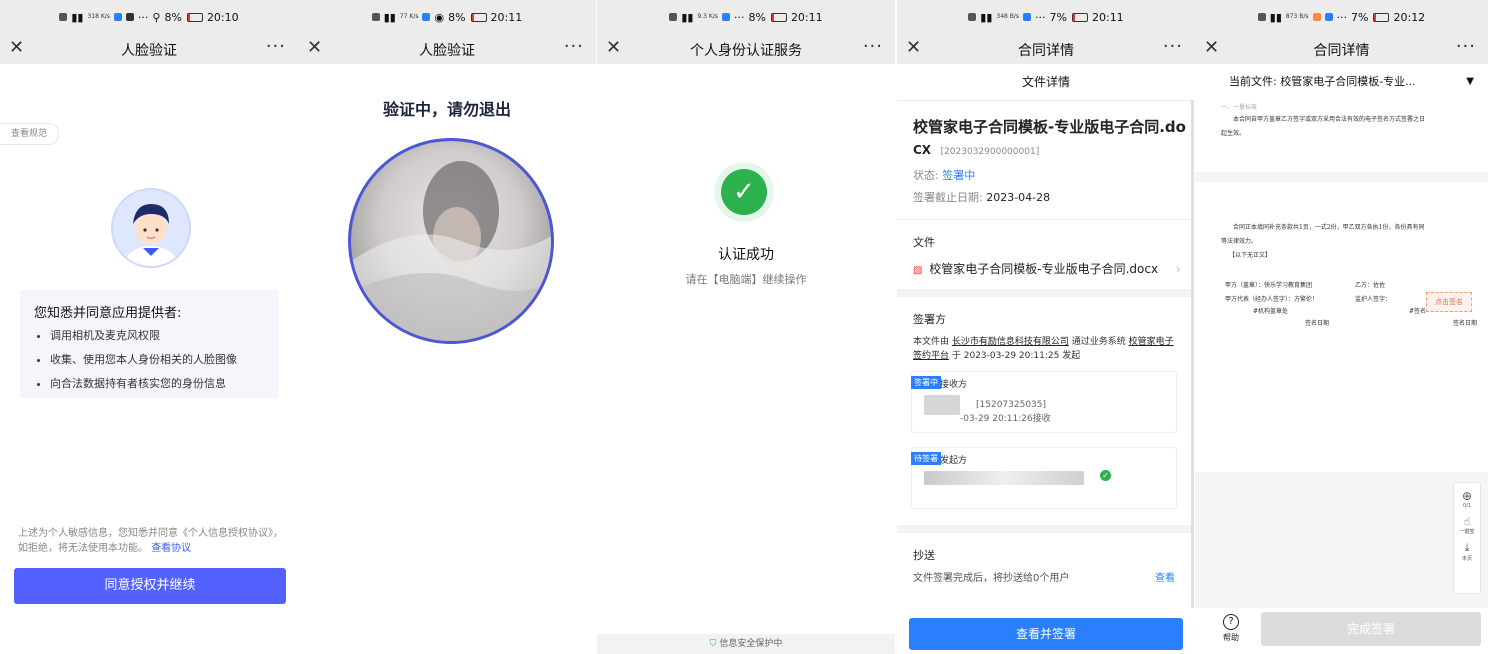 Image resolution: width=1488 pixels, height=654 pixels. I want to click on cc-row: 文件签署完成后，将抄送给0个用户 查看, so click(1044, 576).